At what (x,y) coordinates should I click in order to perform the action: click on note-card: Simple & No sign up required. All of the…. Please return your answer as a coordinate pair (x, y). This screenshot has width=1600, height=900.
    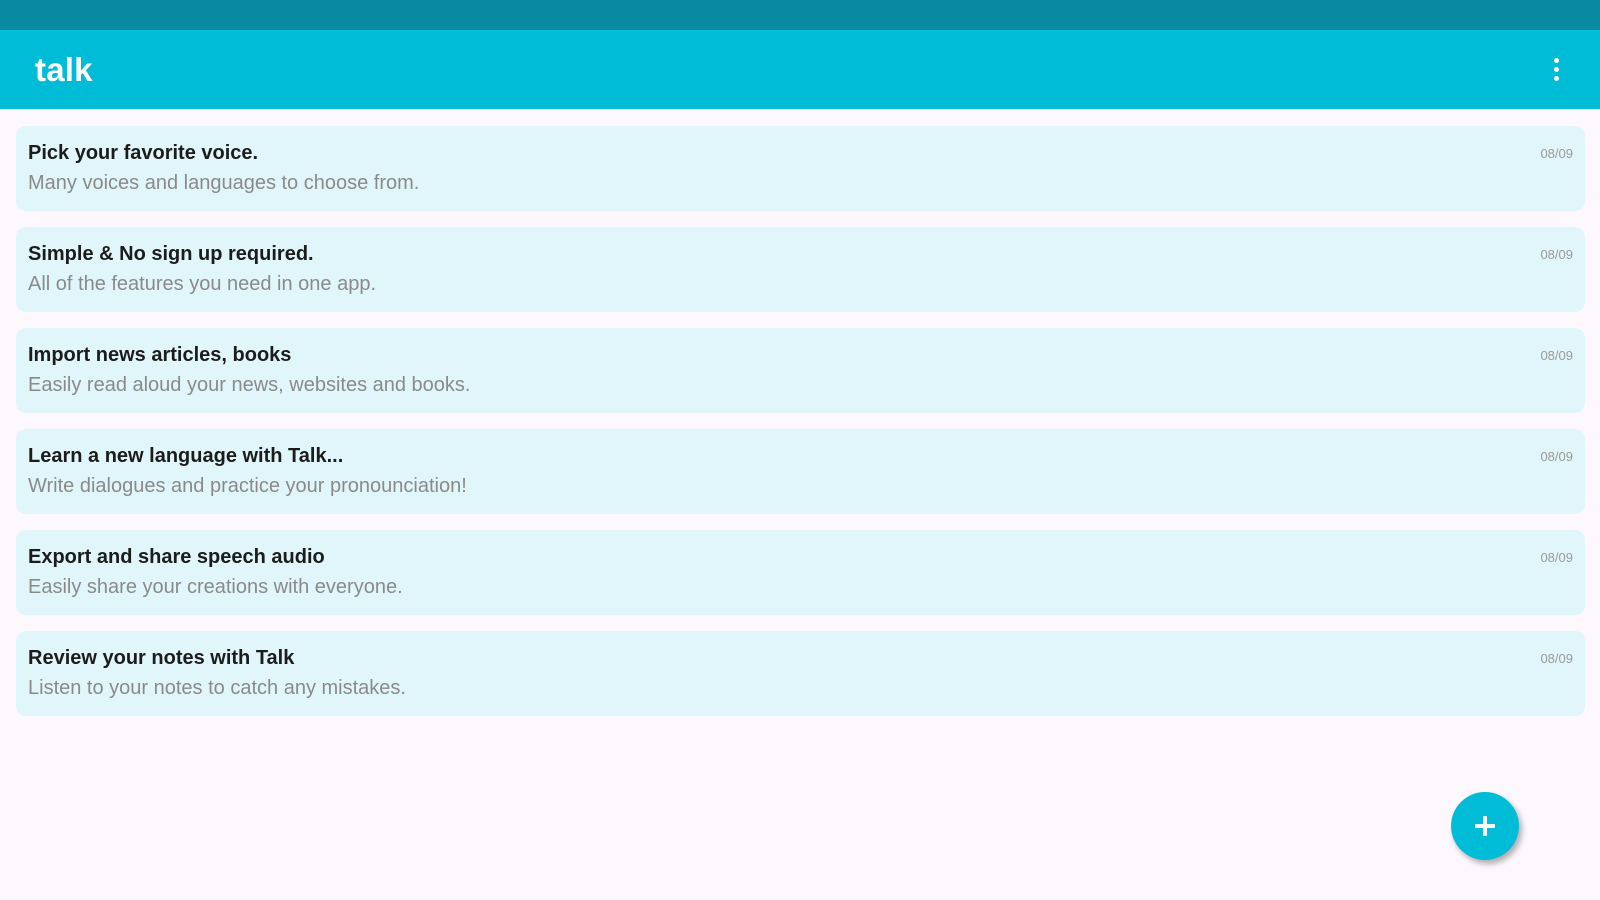
    Looking at the image, I should click on (800, 269).